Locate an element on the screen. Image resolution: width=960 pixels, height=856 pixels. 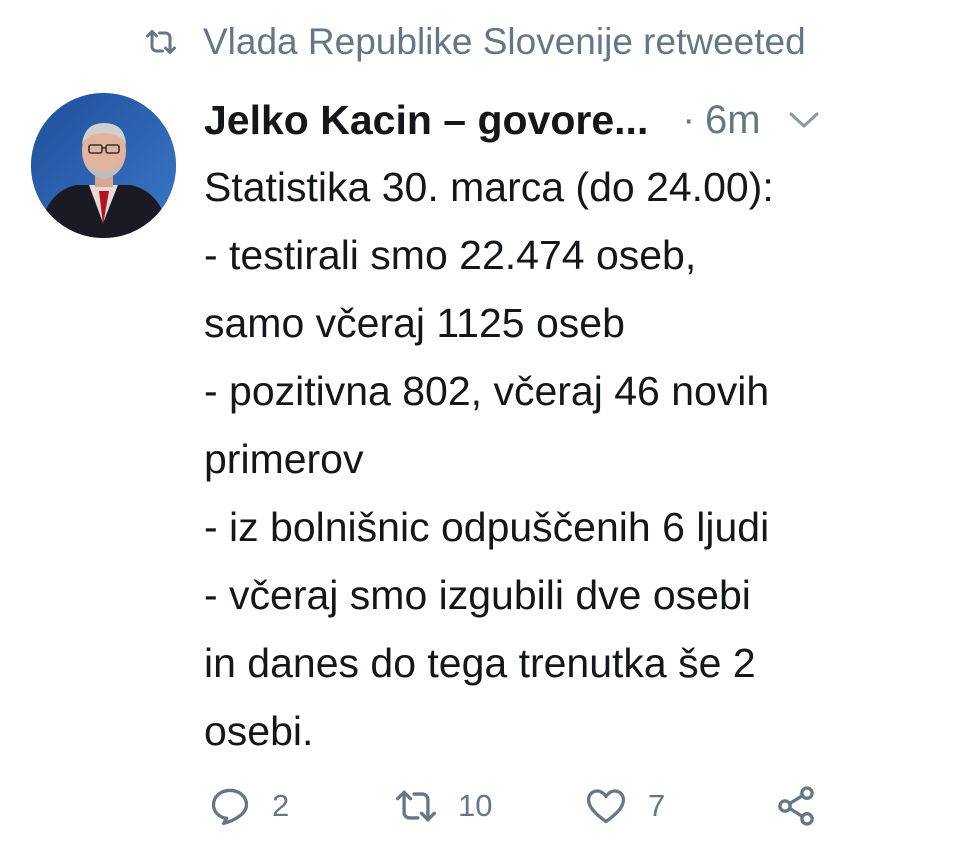
like-button: 7 is located at coordinates (624, 806).